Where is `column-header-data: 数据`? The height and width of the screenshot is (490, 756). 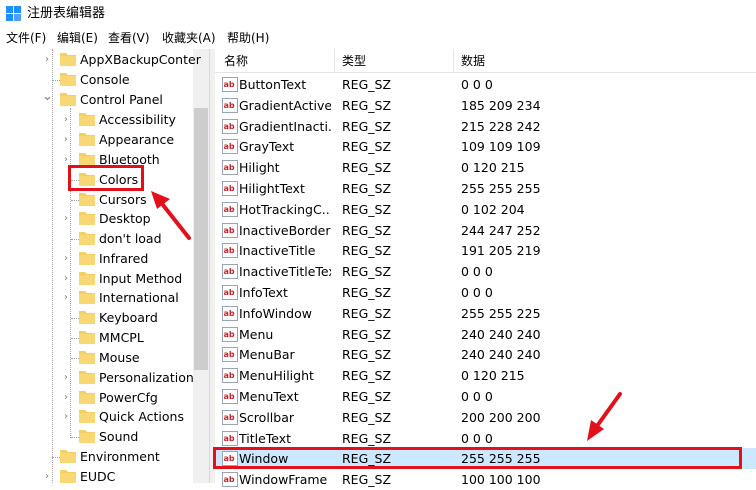
column-header-data: 数据 is located at coordinates (473, 61).